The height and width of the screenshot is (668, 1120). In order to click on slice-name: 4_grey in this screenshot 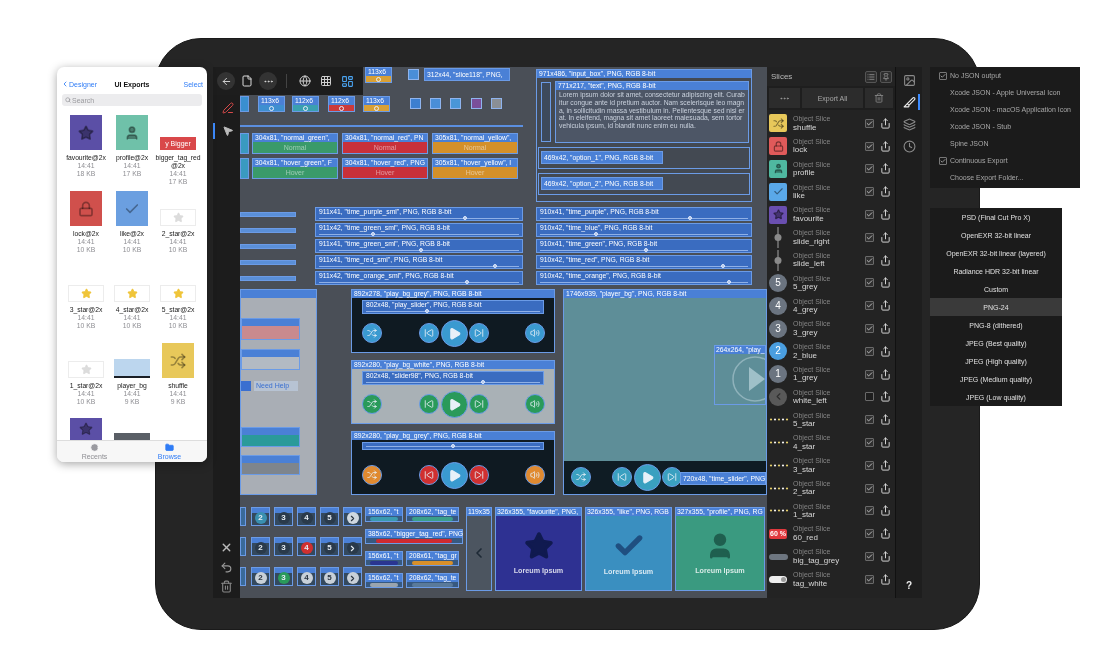, I will do `click(806, 309)`.